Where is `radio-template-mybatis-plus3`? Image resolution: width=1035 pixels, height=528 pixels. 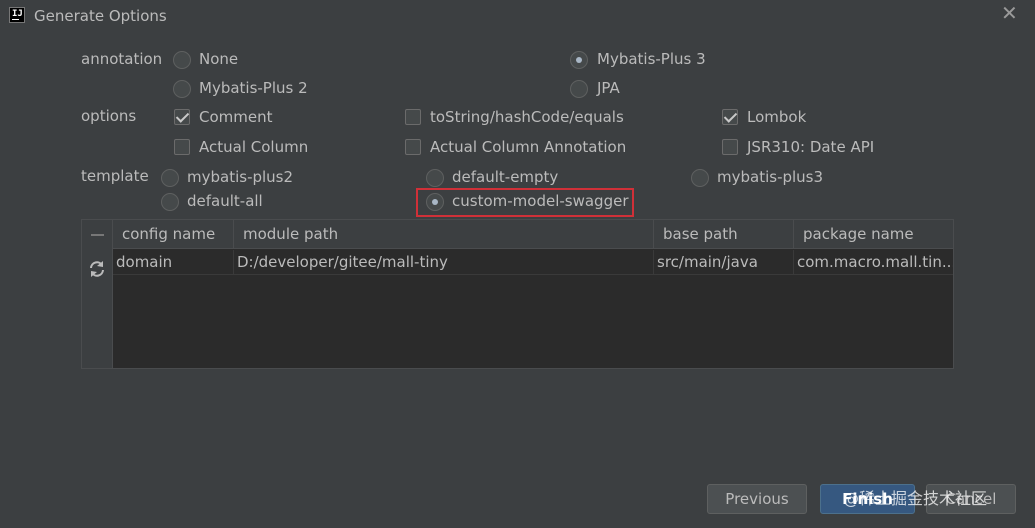
radio-template-mybatis-plus3 is located at coordinates (700, 178).